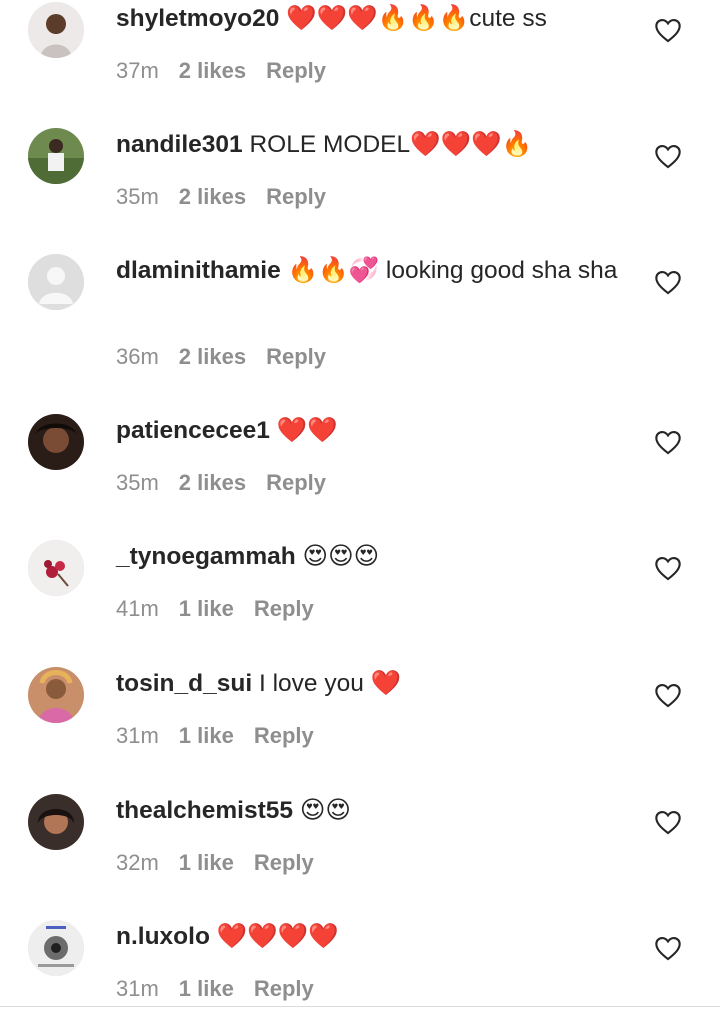 The width and height of the screenshot is (720, 1012). What do you see at coordinates (452, 270) in the screenshot?
I see `comment-message: 🔥🔥💞 looking good sha sha` at bounding box center [452, 270].